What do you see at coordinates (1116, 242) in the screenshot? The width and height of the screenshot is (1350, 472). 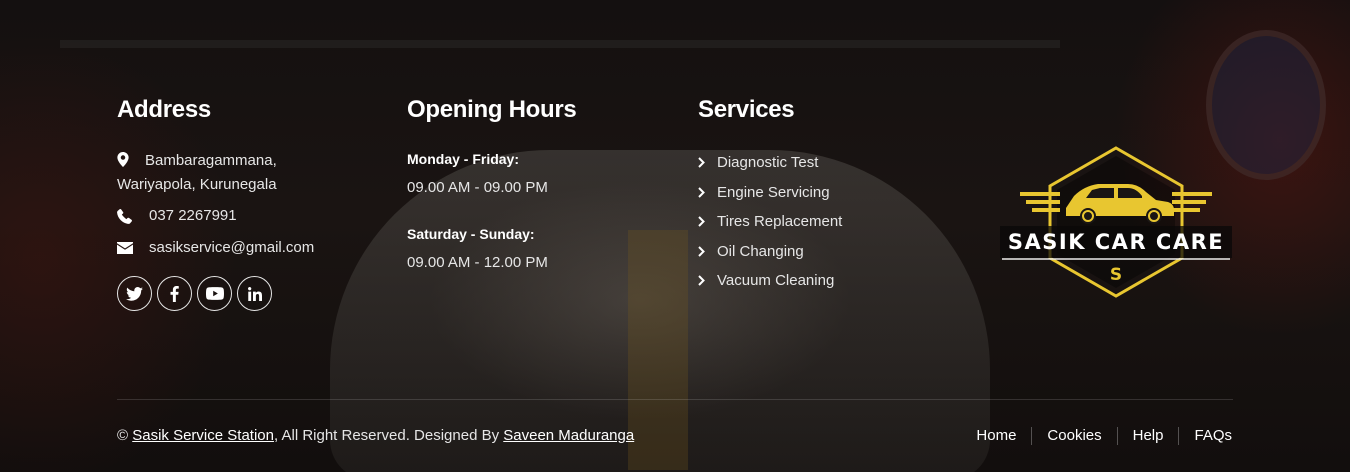 I see `logo-text: SASIK CAR CARE` at bounding box center [1116, 242].